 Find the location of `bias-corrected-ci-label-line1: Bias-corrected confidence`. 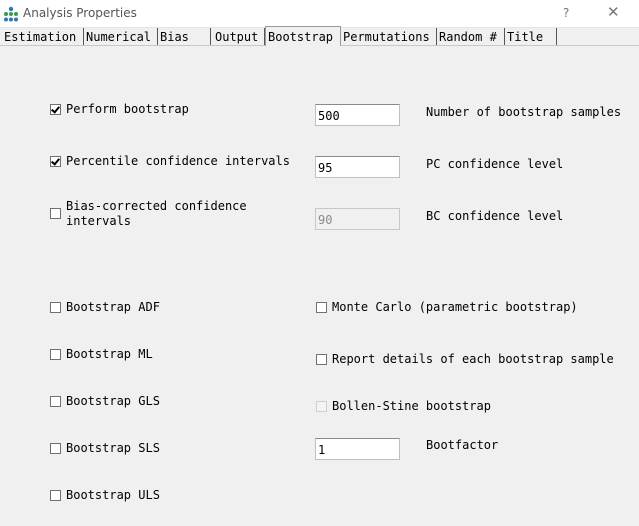

bias-corrected-ci-label-line1: Bias-corrected confidence is located at coordinates (156, 206).